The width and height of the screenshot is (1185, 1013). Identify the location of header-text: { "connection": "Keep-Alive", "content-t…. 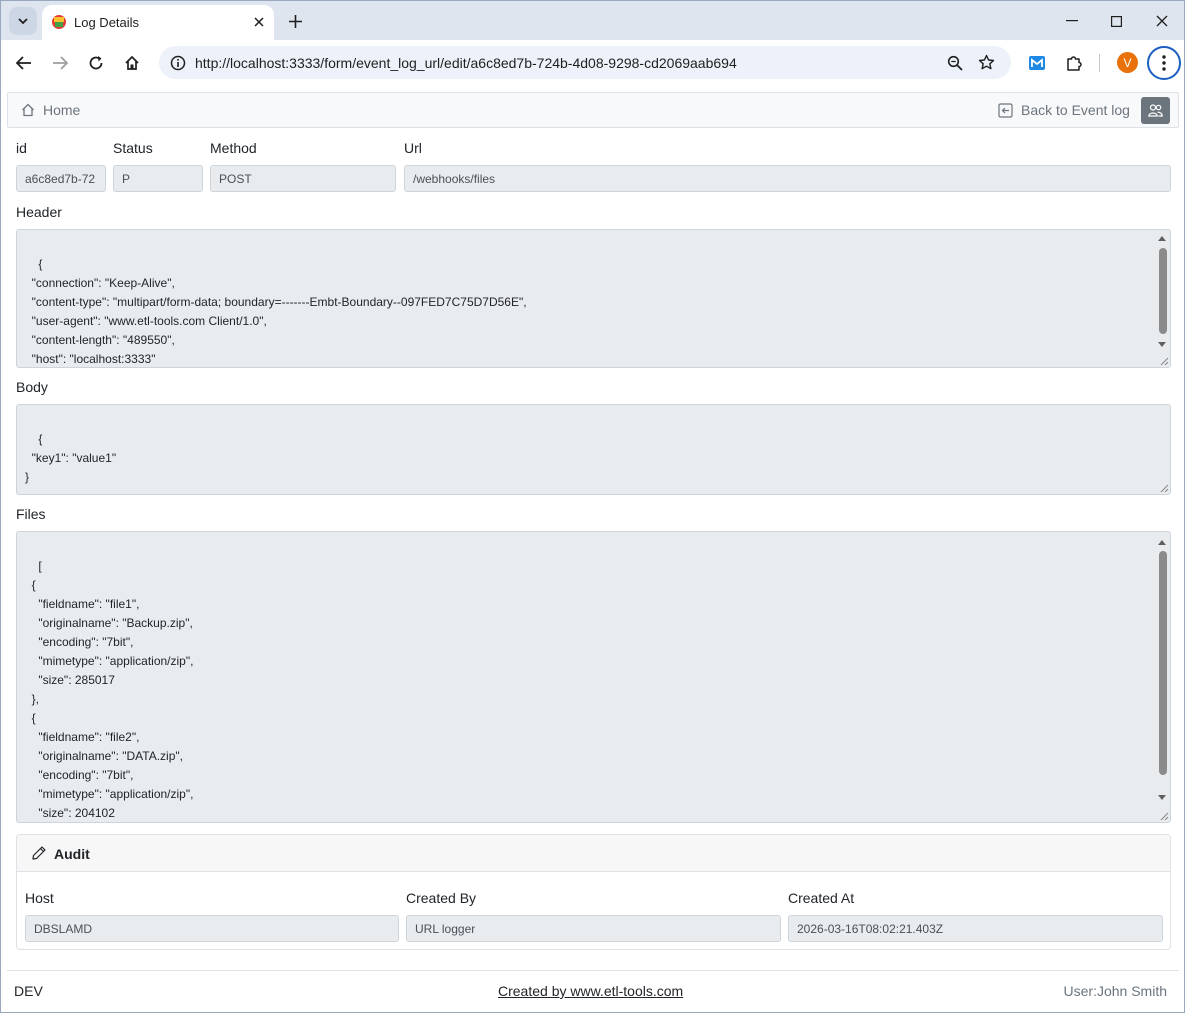
(279, 311).